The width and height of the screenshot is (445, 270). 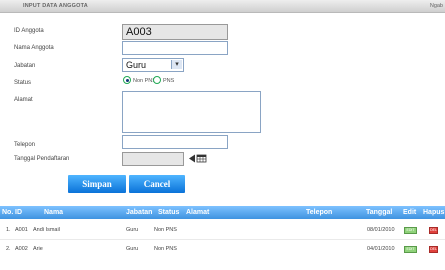 I want to click on cell-id: A001, so click(x=21, y=230).